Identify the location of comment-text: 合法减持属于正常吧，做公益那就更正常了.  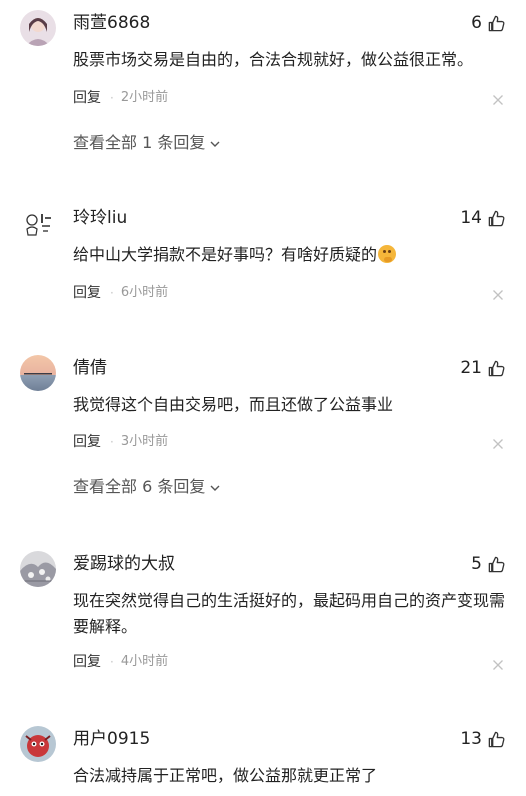
(225, 775).